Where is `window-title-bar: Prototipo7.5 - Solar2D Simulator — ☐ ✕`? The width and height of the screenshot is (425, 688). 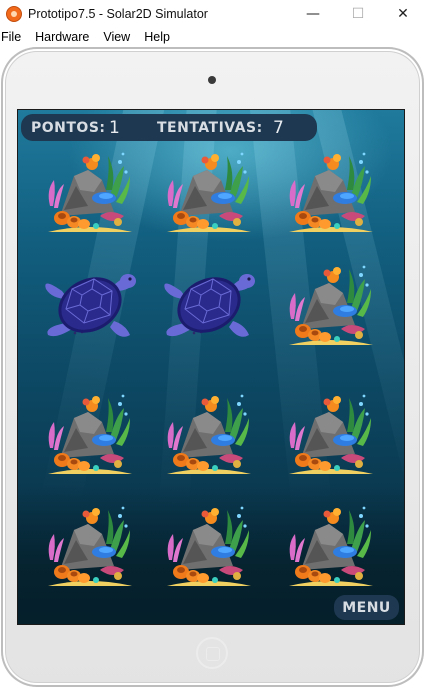 window-title-bar: Prototipo7.5 - Solar2D Simulator — ☐ ✕ is located at coordinates (212, 14).